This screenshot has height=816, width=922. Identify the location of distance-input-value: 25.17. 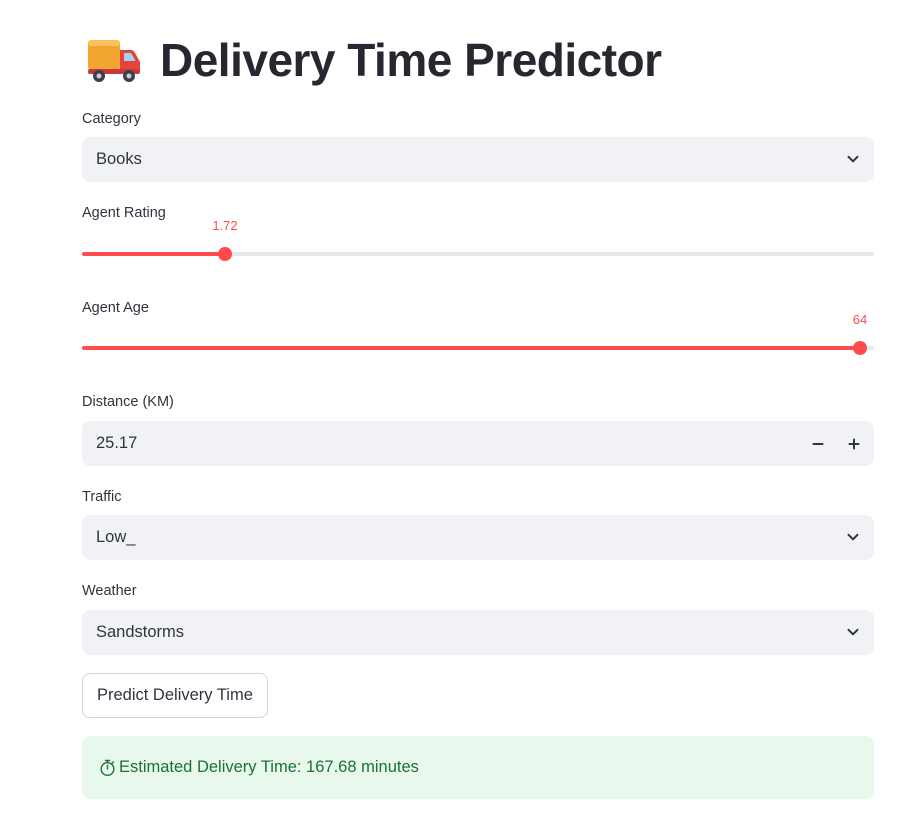
(116, 443).